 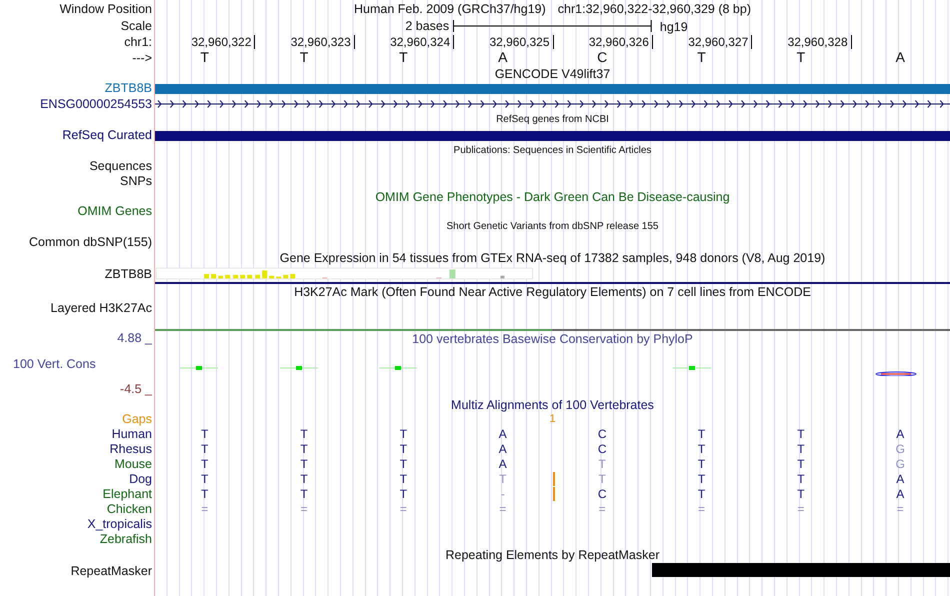 I want to click on coordinate-label: 32,960,322, so click(x=221, y=42).